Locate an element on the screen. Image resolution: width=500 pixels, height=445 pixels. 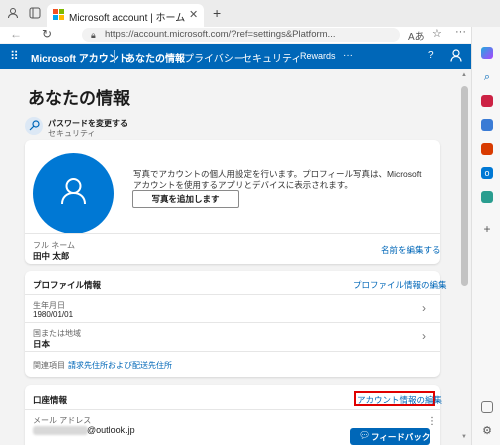
feedback-label: フィードバック is located at coordinates (401, 437).